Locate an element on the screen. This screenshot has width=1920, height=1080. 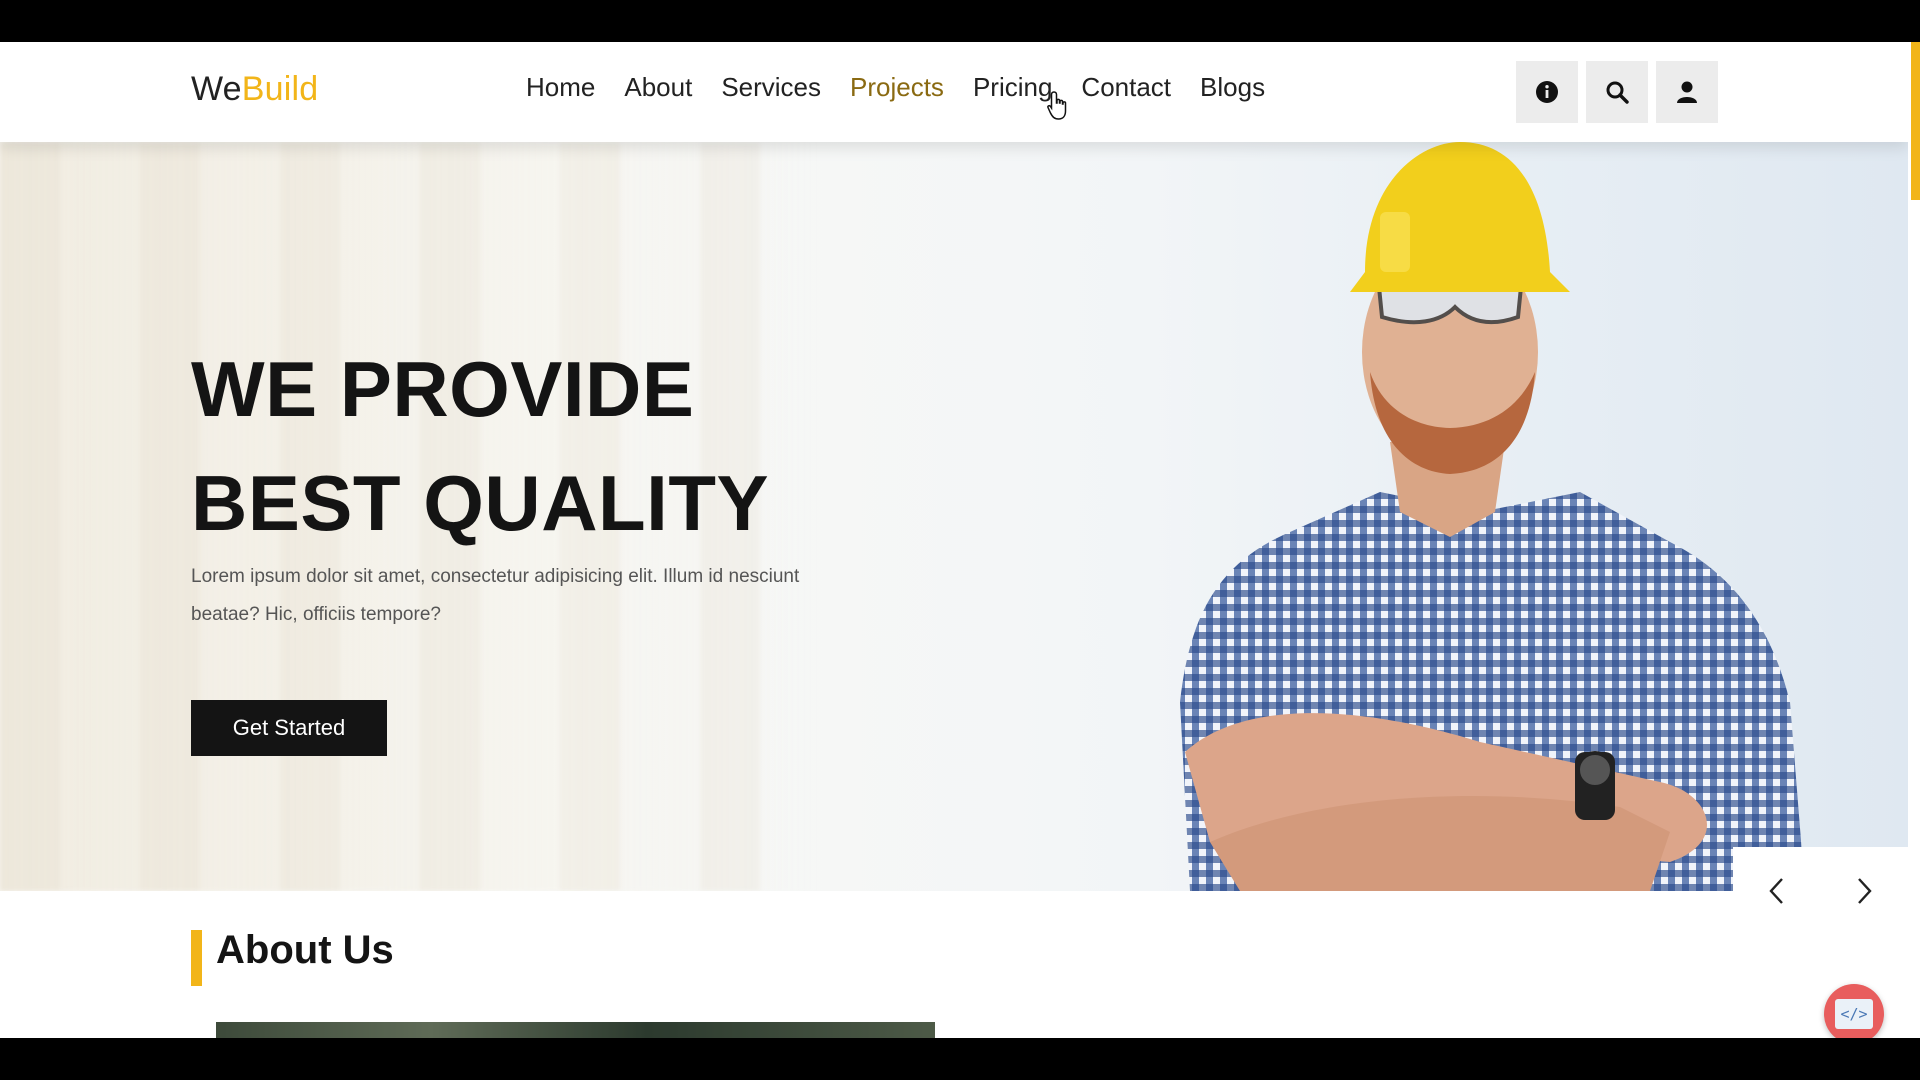
header-icons is located at coordinates (1617, 92).